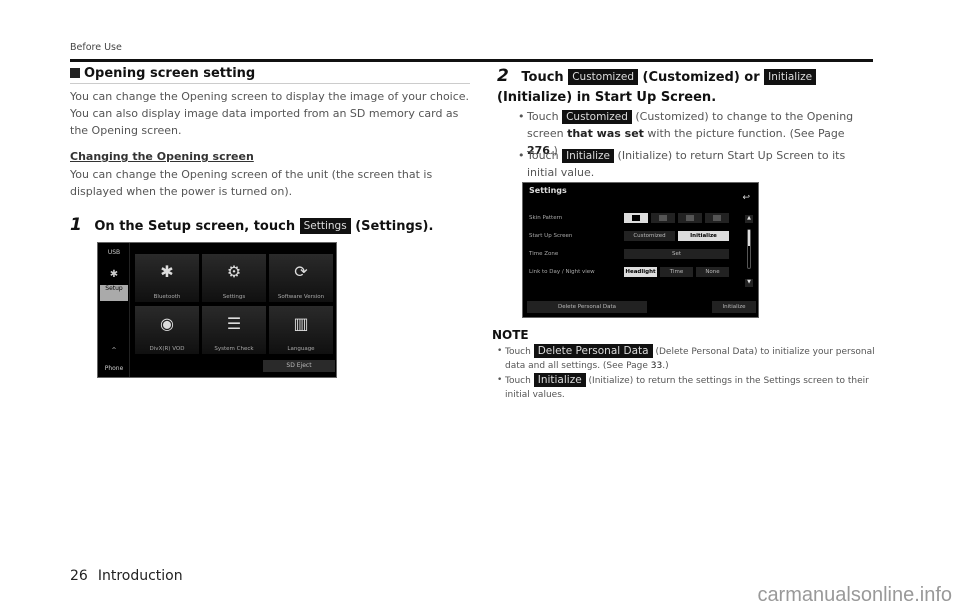 Image resolution: width=960 pixels, height=611 pixels. I want to click on page-footer: 26 Introduction, so click(131, 576).